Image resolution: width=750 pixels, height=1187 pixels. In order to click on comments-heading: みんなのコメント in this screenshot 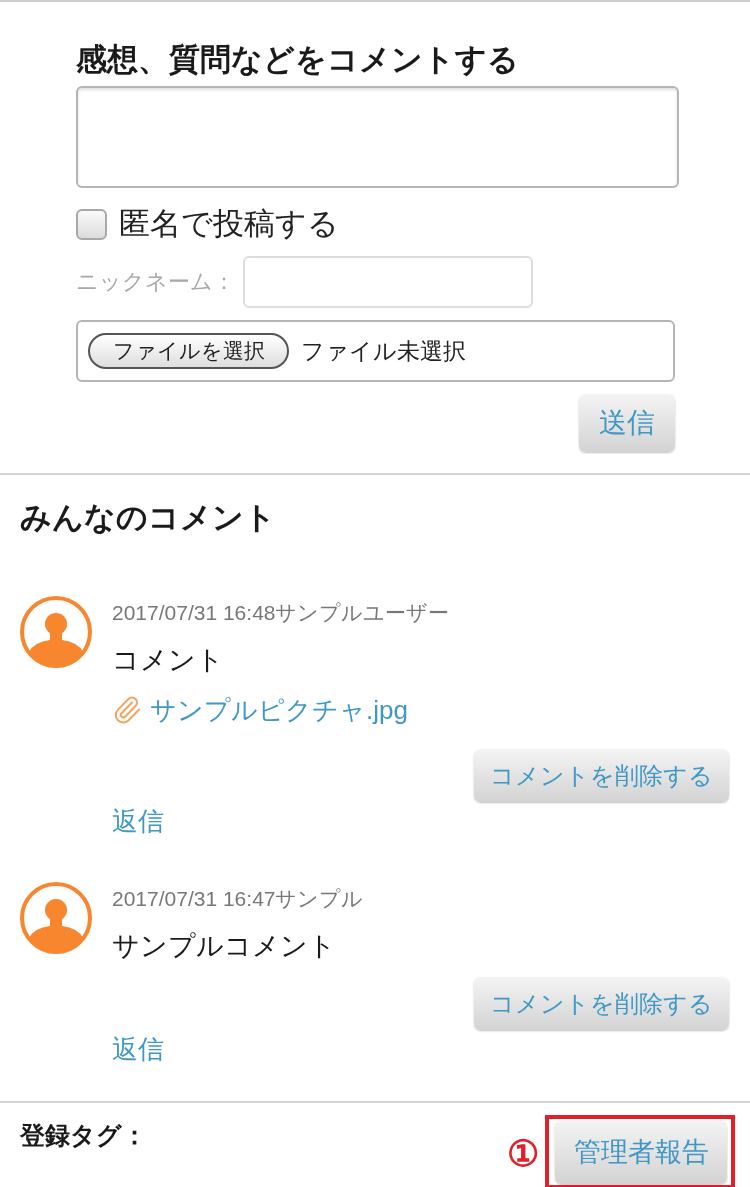, I will do `click(148, 518)`.